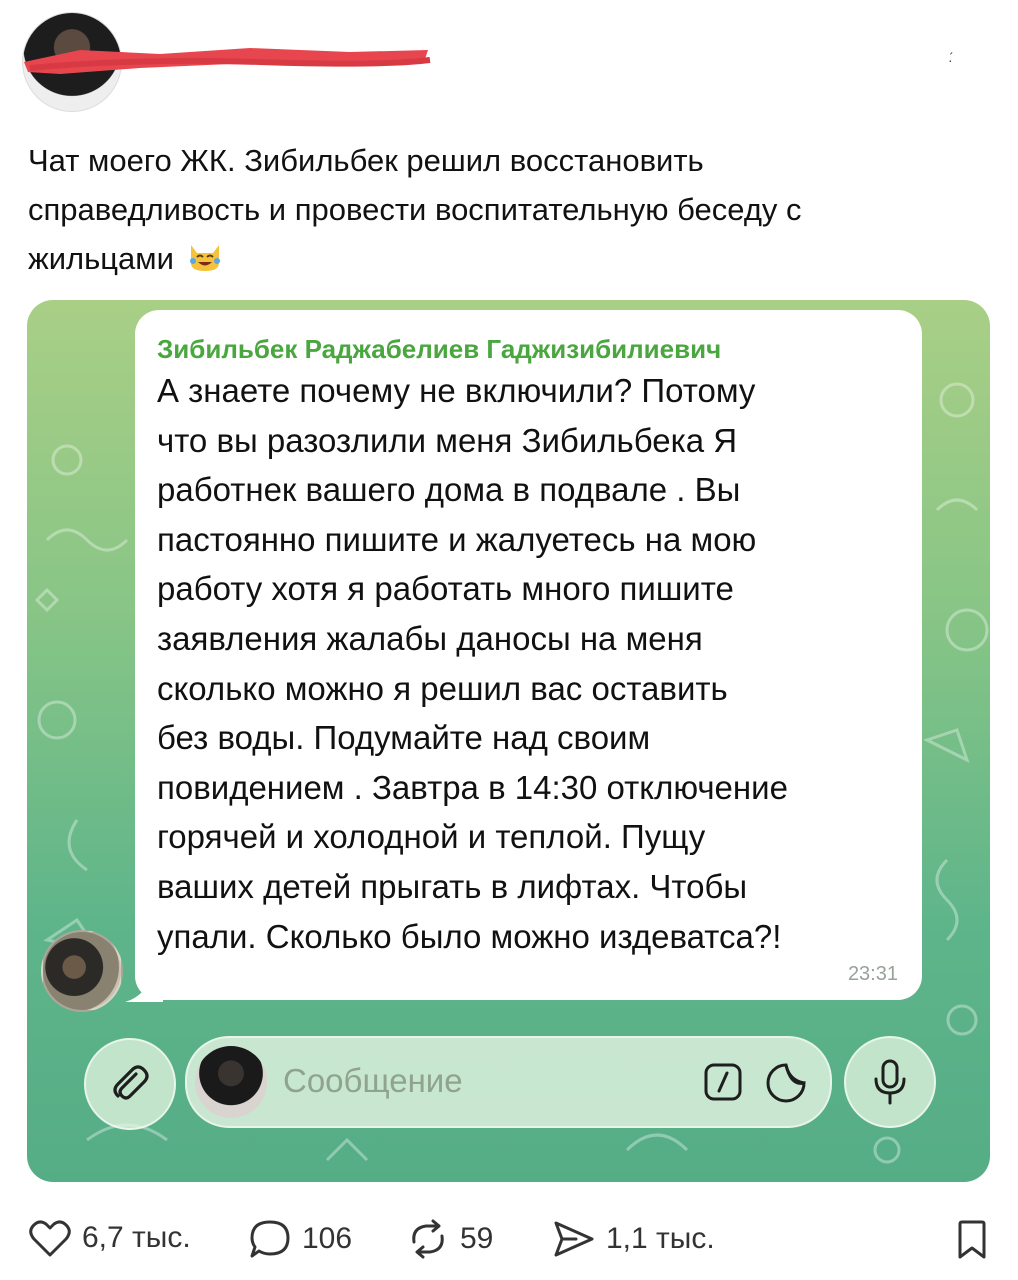 The width and height of the screenshot is (1018, 1280). I want to click on paperclip-icon, so click(131, 1082).